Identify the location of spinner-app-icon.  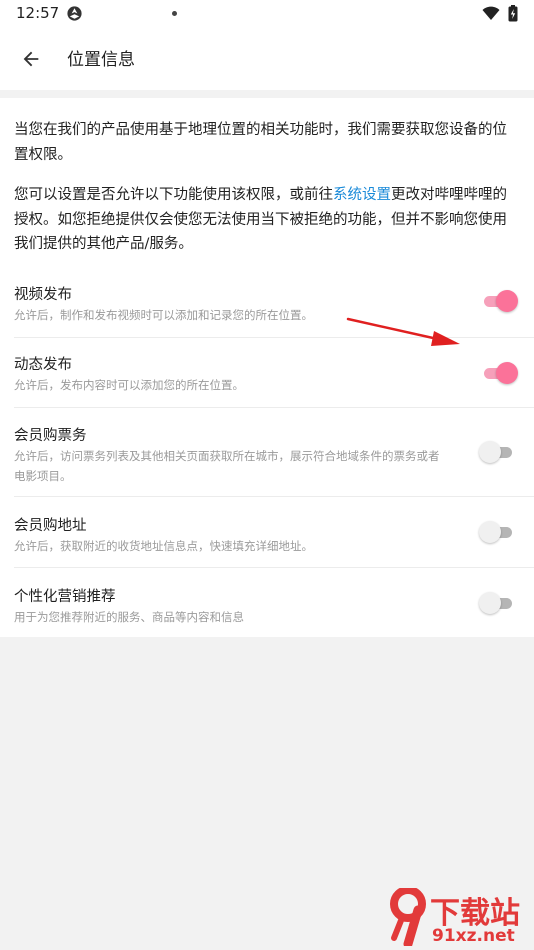
(74, 13).